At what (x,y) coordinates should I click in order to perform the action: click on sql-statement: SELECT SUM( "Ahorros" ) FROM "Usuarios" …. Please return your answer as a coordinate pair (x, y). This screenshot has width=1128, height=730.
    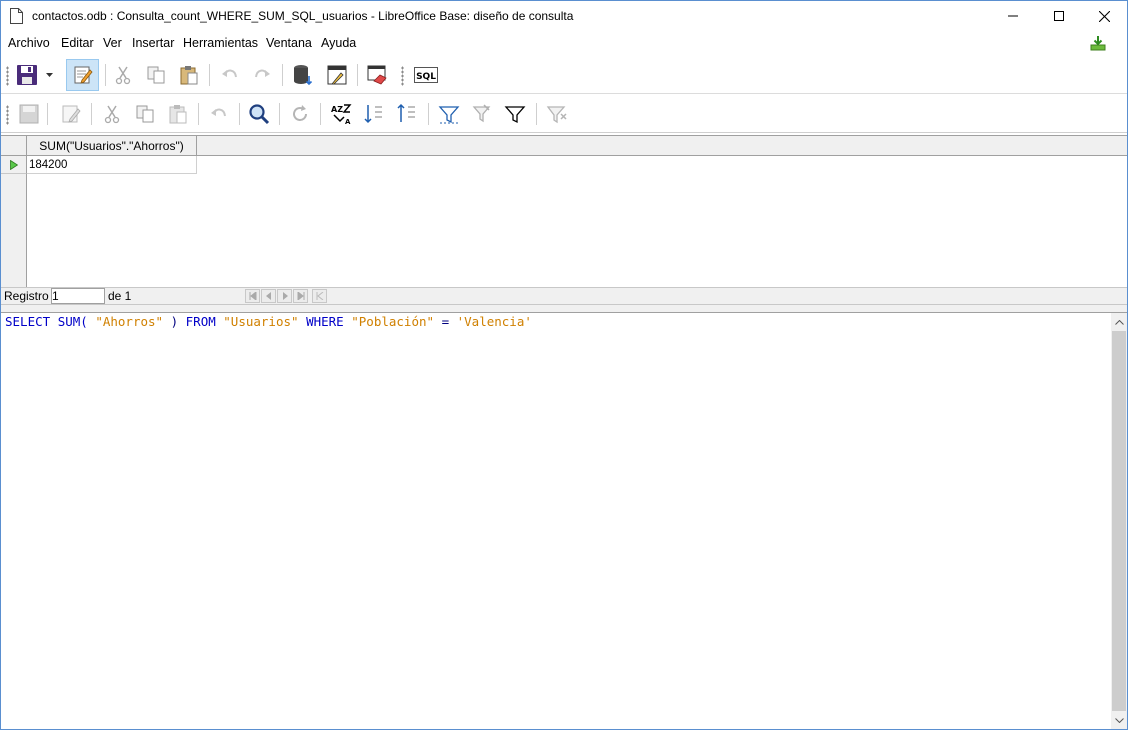
    Looking at the image, I should click on (268, 321).